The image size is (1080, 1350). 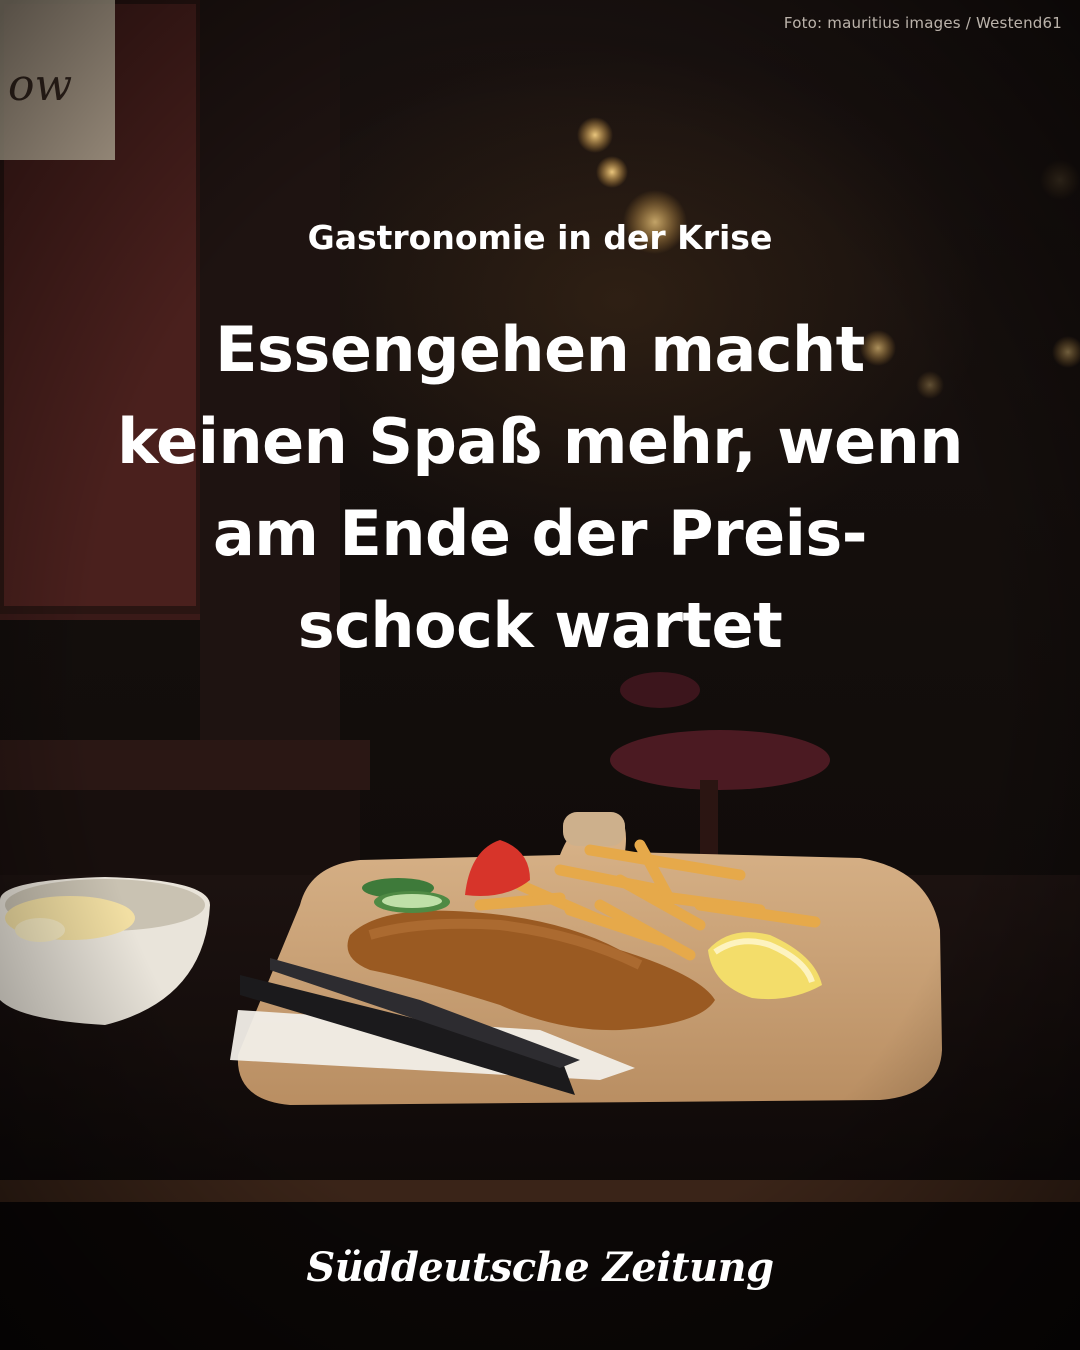 What do you see at coordinates (540, 1267) in the screenshot?
I see `publisher-logo: Süddeutsche Zeitung` at bounding box center [540, 1267].